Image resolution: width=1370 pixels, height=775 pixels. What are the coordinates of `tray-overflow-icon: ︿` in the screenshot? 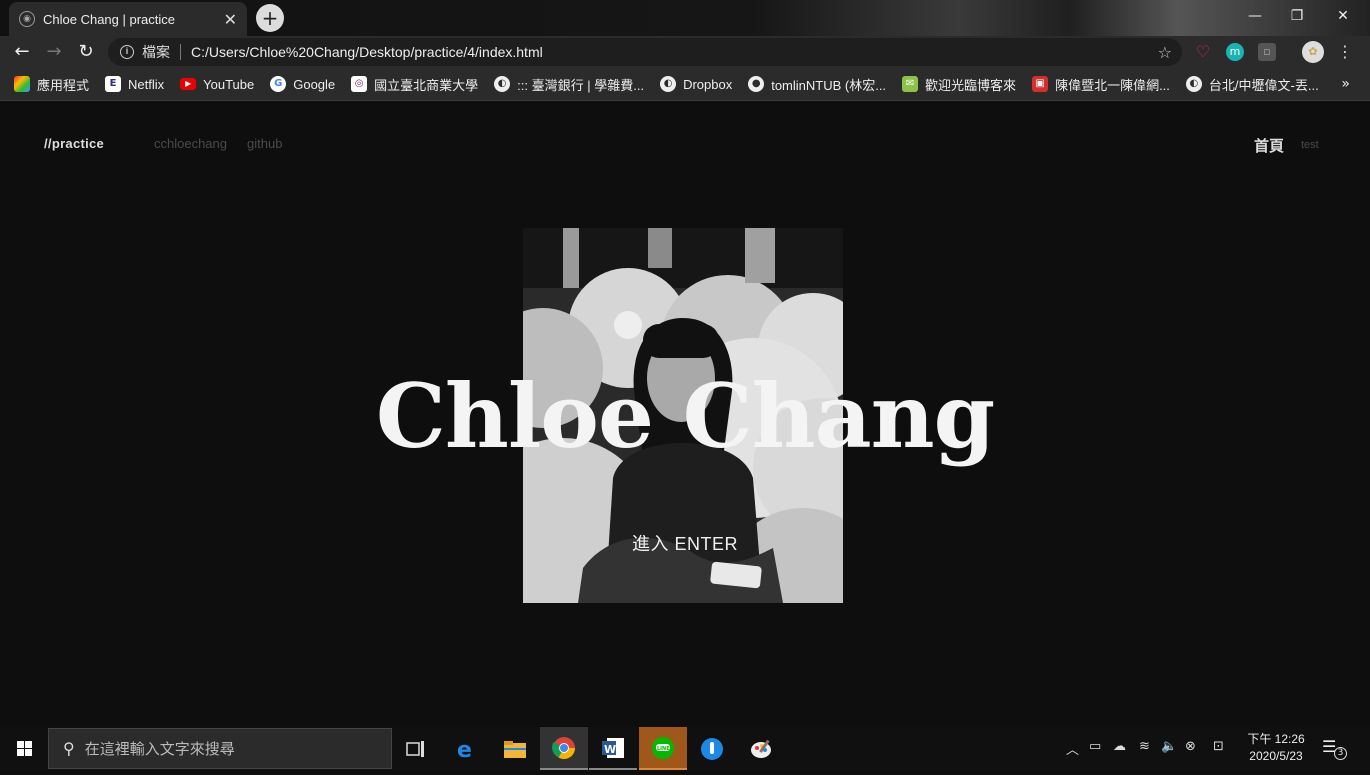 It's located at (1072, 748).